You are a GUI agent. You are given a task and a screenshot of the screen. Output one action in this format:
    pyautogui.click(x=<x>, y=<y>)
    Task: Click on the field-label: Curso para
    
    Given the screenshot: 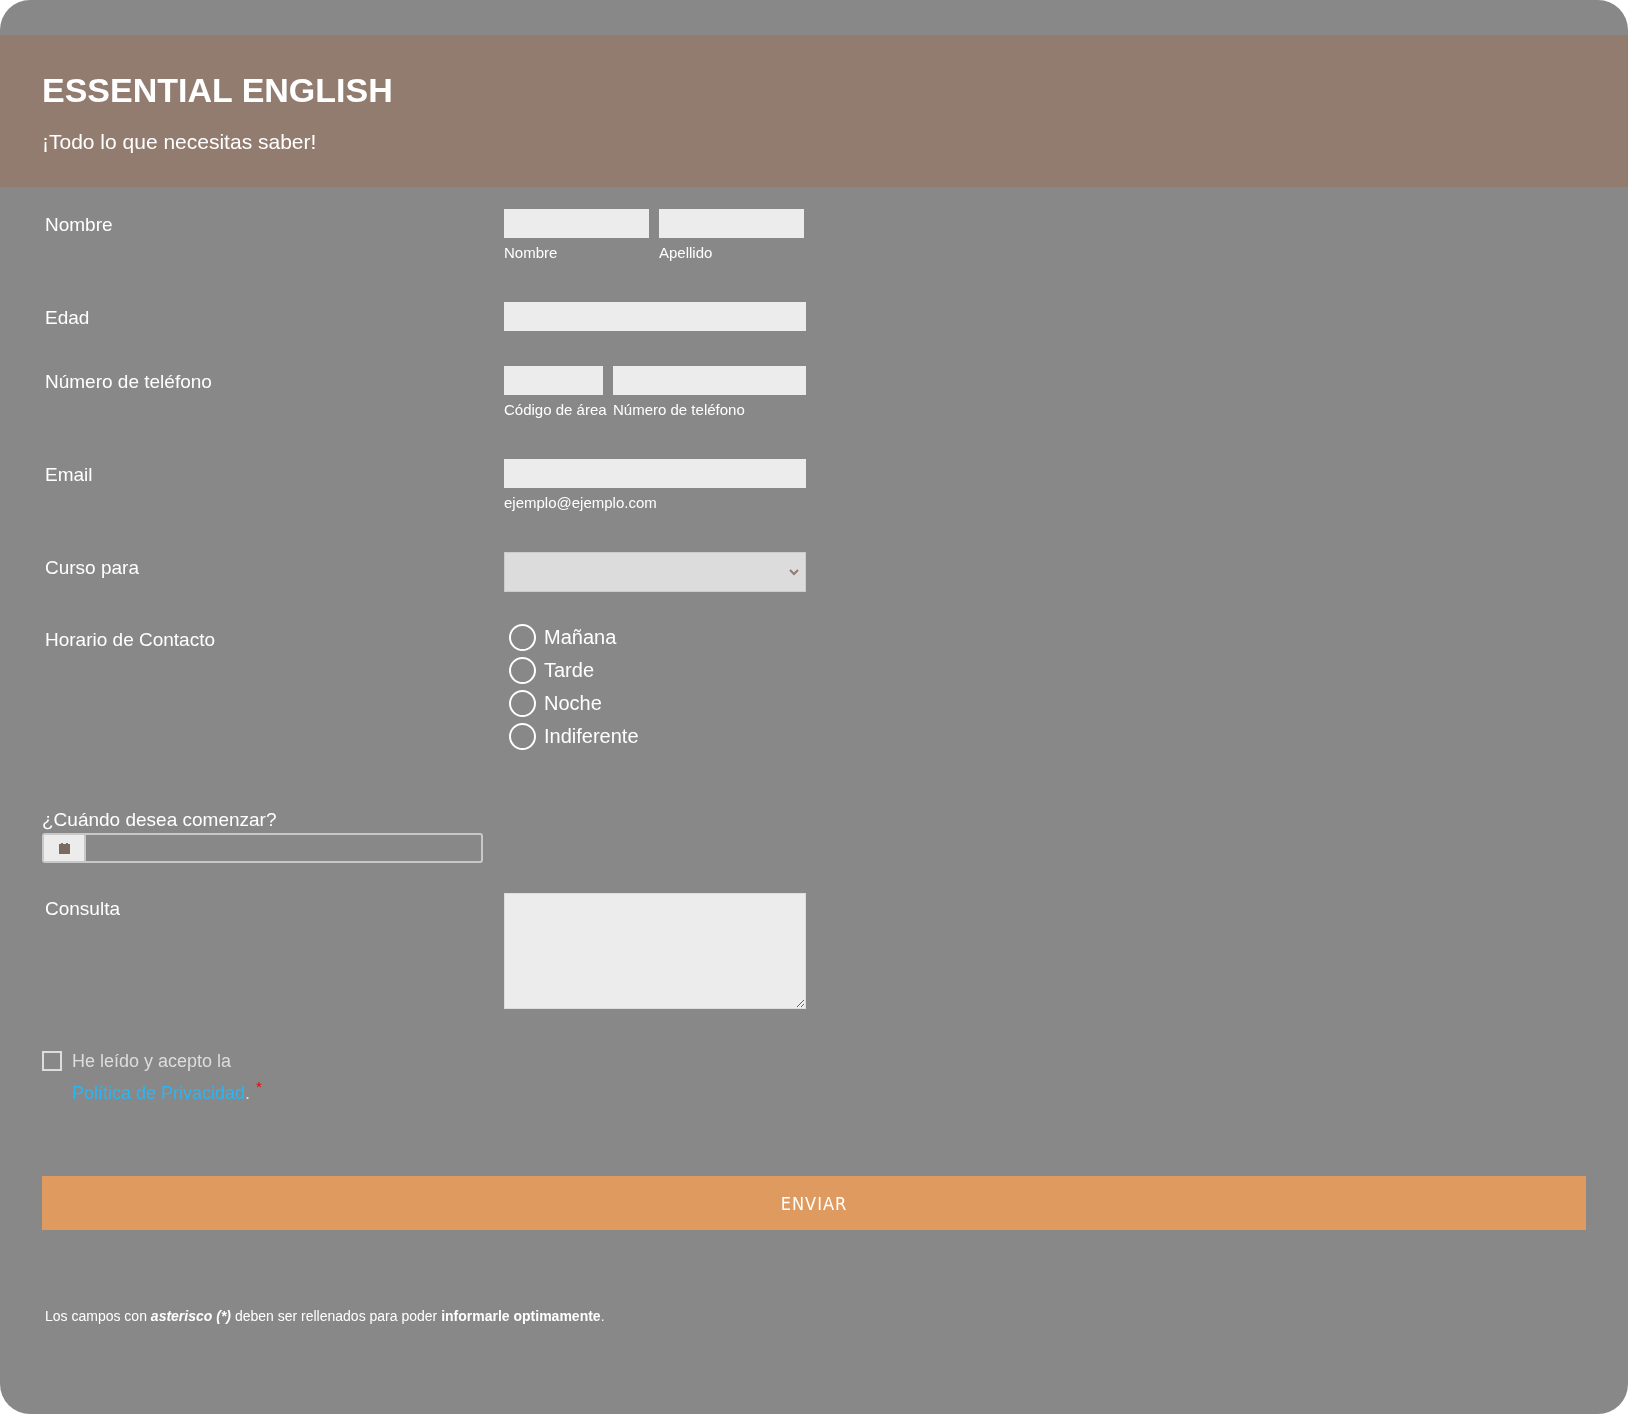 What is the action you would take?
    pyautogui.click(x=92, y=568)
    